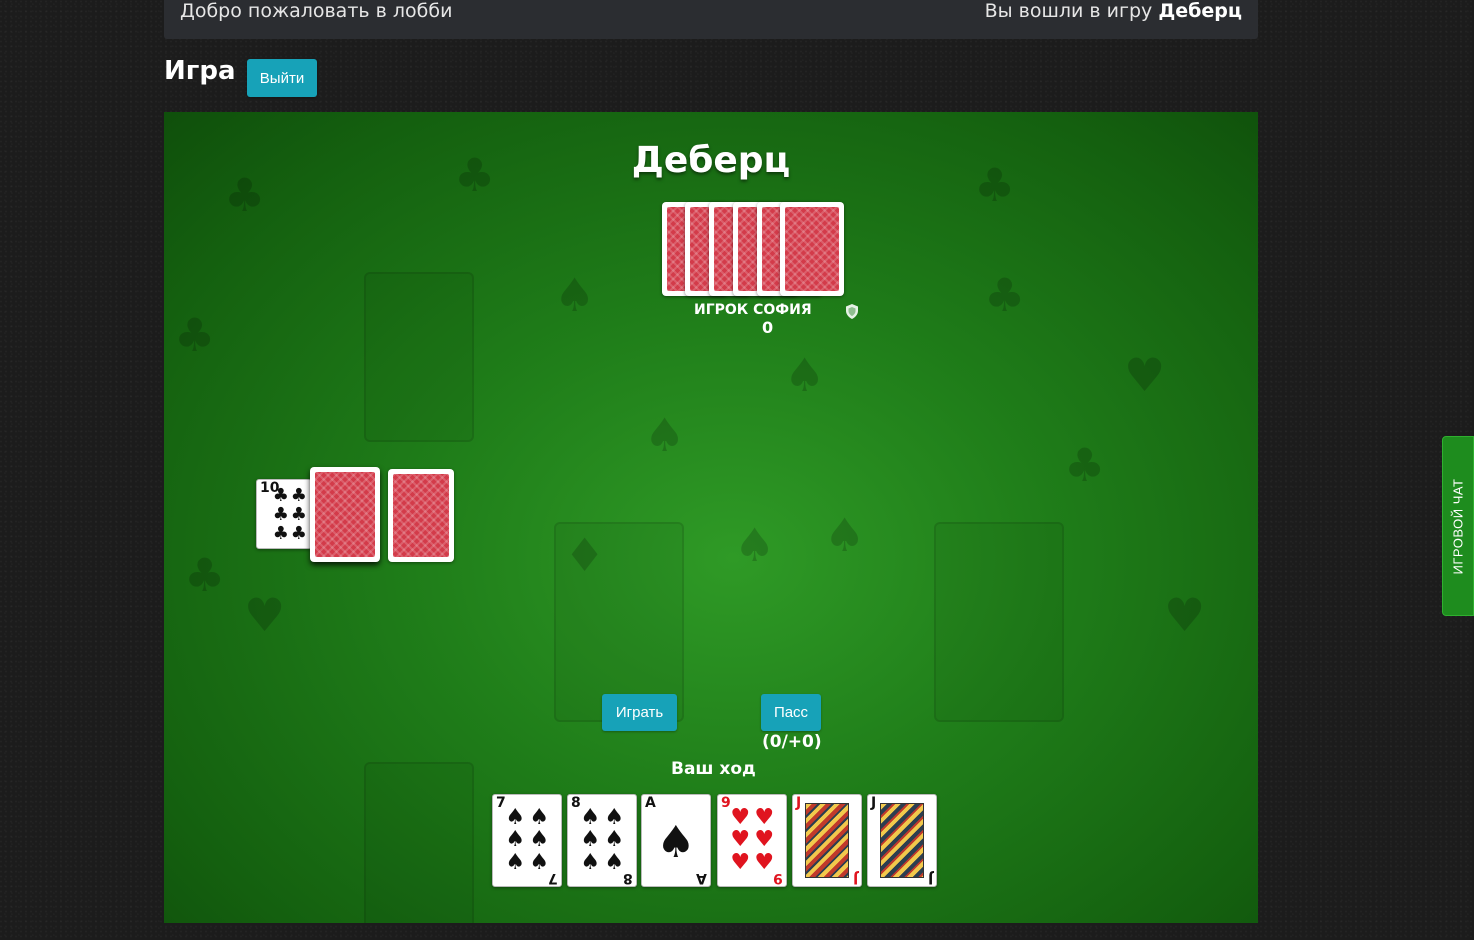 This screenshot has height=940, width=1474. I want to click on turn-indicator: Ваш ход, so click(713, 769).